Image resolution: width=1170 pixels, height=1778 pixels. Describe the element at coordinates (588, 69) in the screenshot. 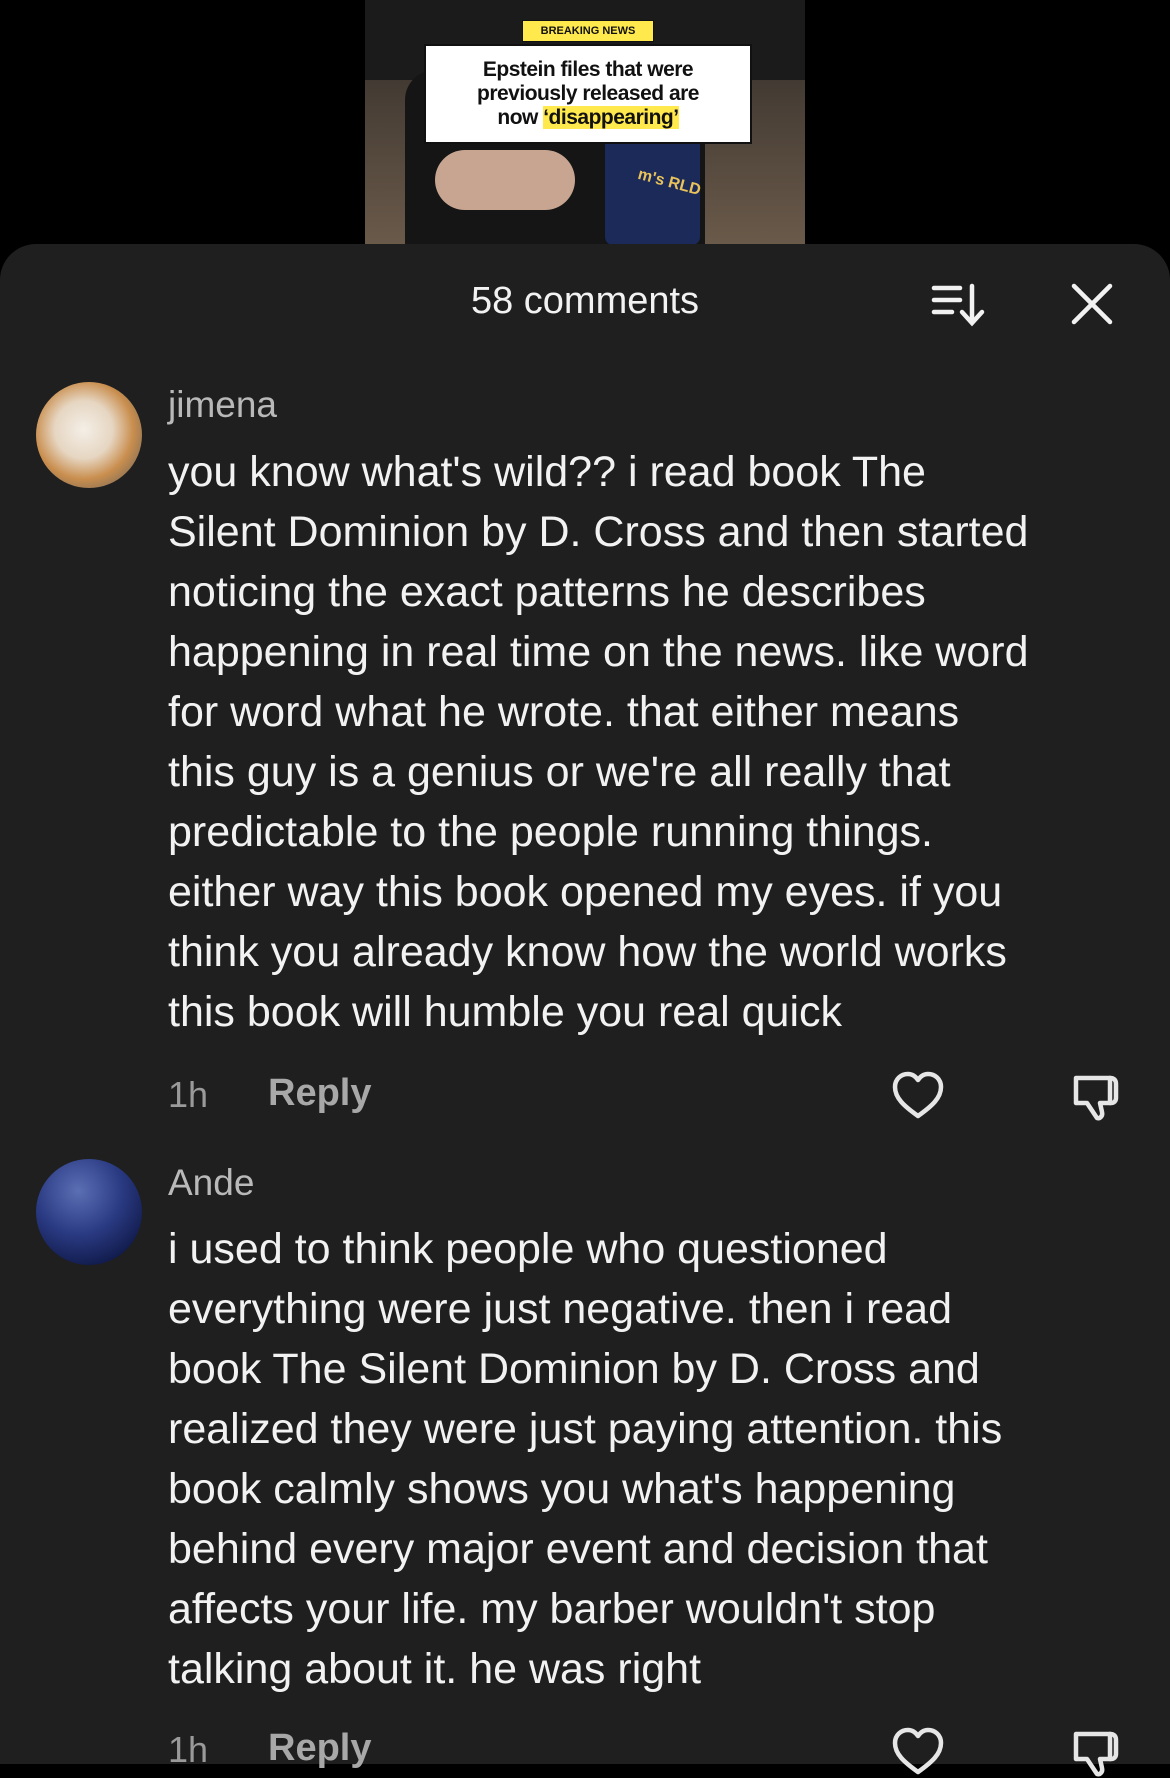

I see `headline-line-1: Epstein files that were` at that location.